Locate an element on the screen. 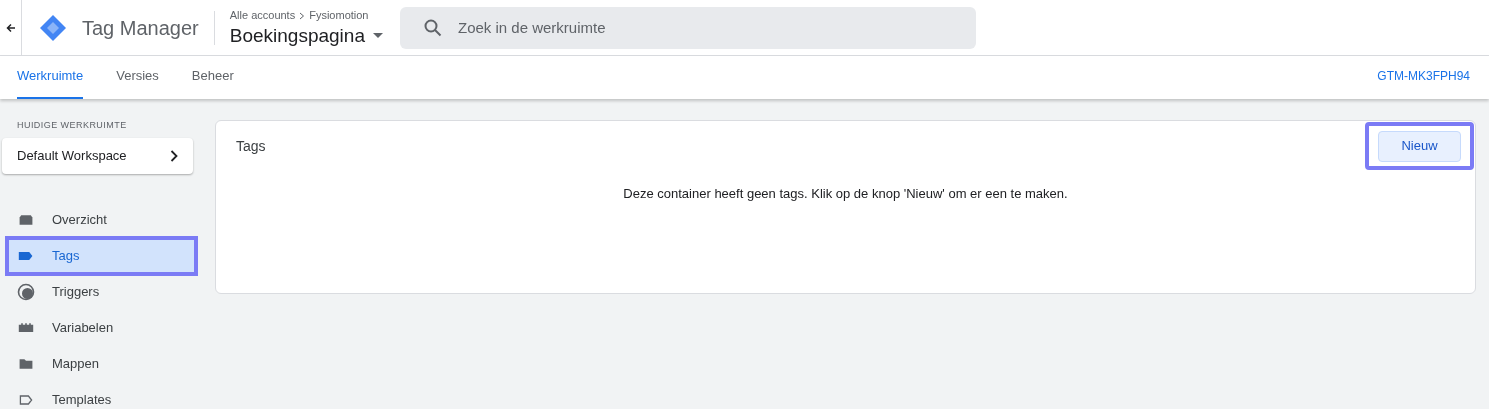 This screenshot has height=409, width=1489. workspace-selector: Default Workspace is located at coordinates (97, 155).